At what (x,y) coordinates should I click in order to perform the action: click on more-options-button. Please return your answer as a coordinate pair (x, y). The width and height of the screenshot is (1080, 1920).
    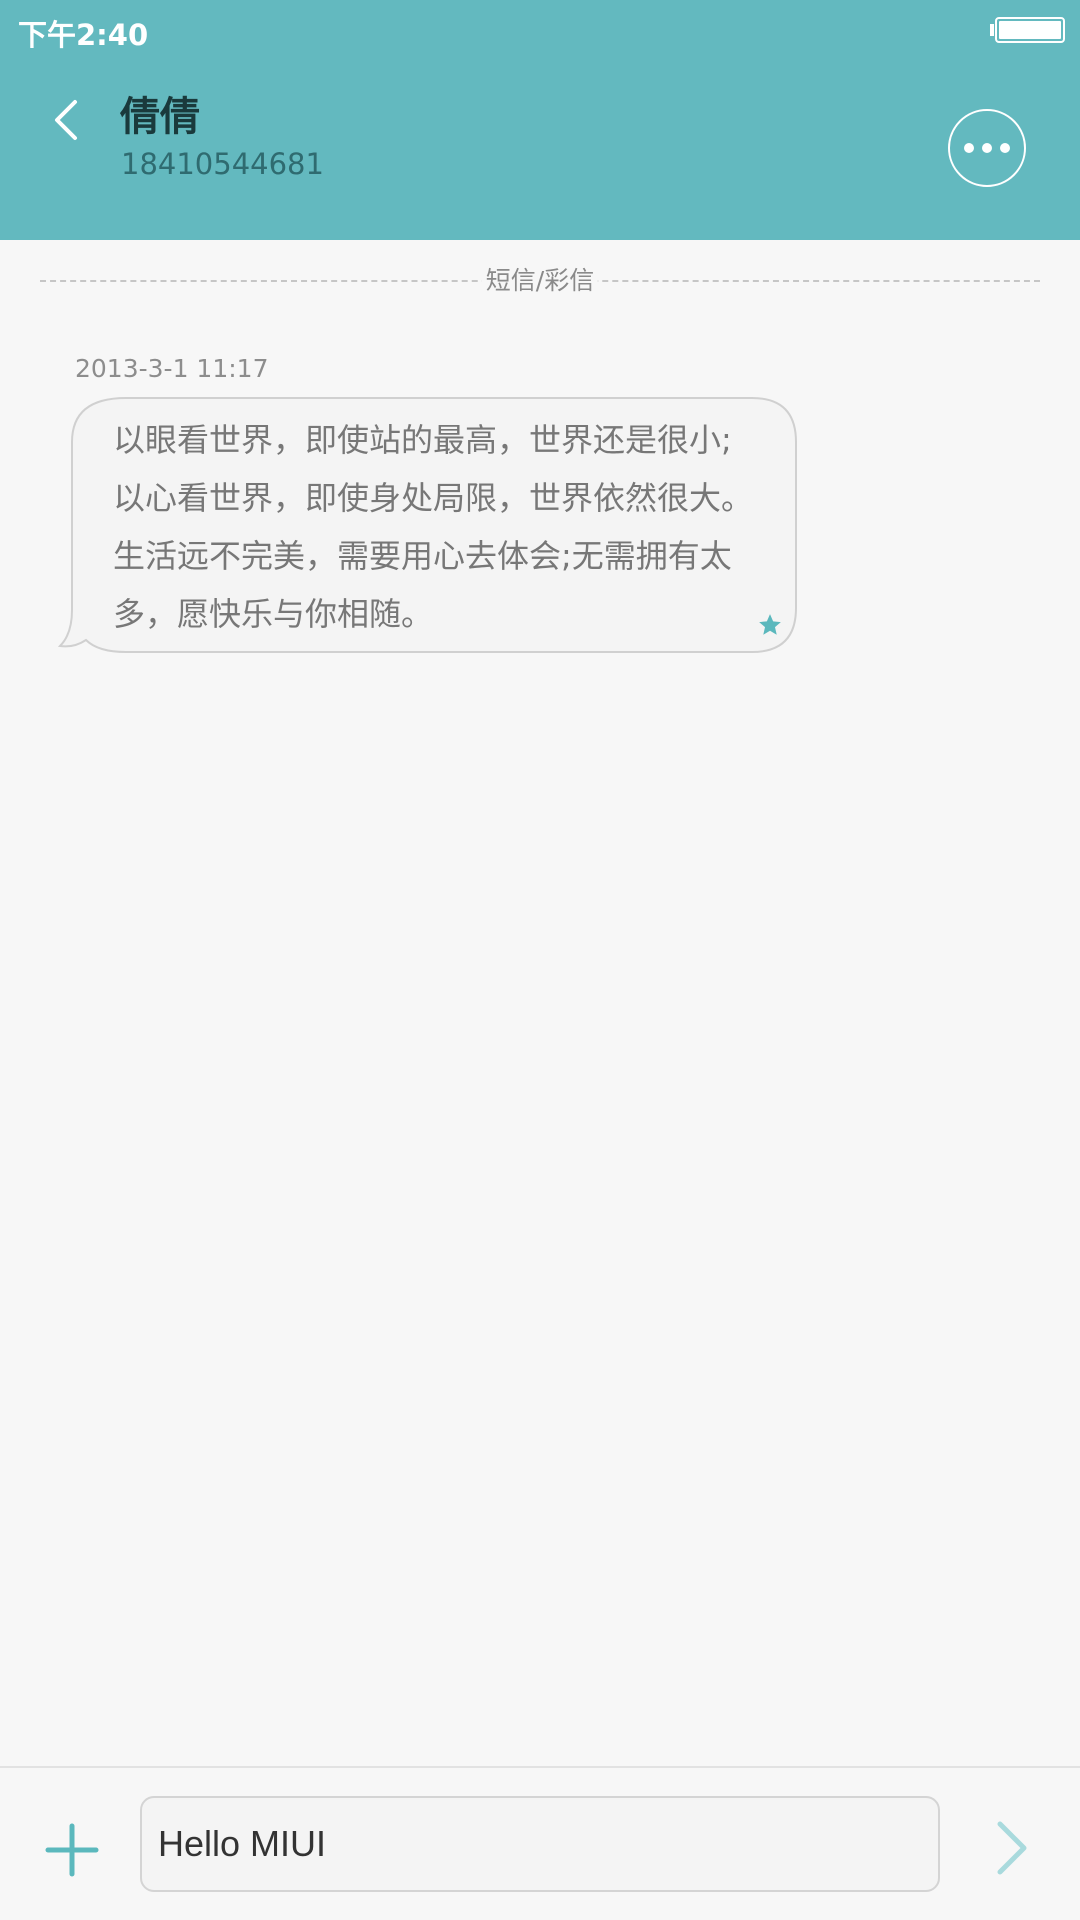
    Looking at the image, I should click on (987, 148).